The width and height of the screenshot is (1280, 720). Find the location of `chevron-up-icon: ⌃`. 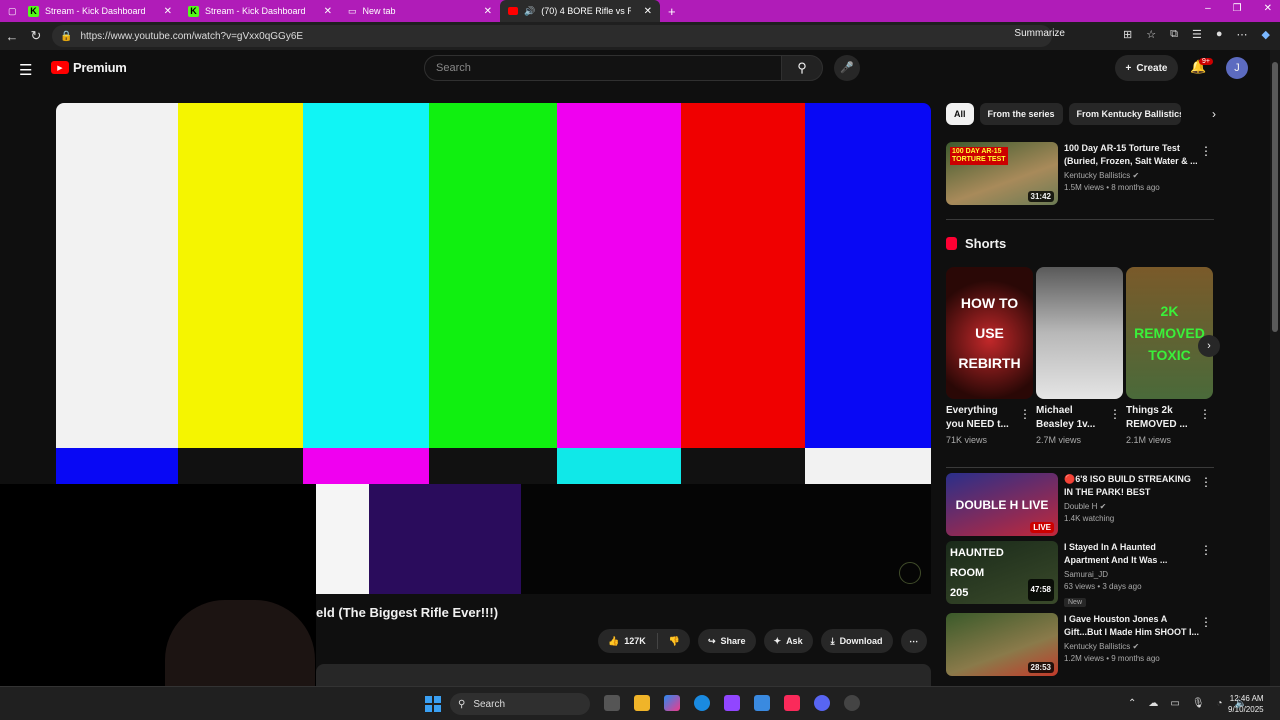

chevron-up-icon: ⌃ is located at coordinates (1132, 703).